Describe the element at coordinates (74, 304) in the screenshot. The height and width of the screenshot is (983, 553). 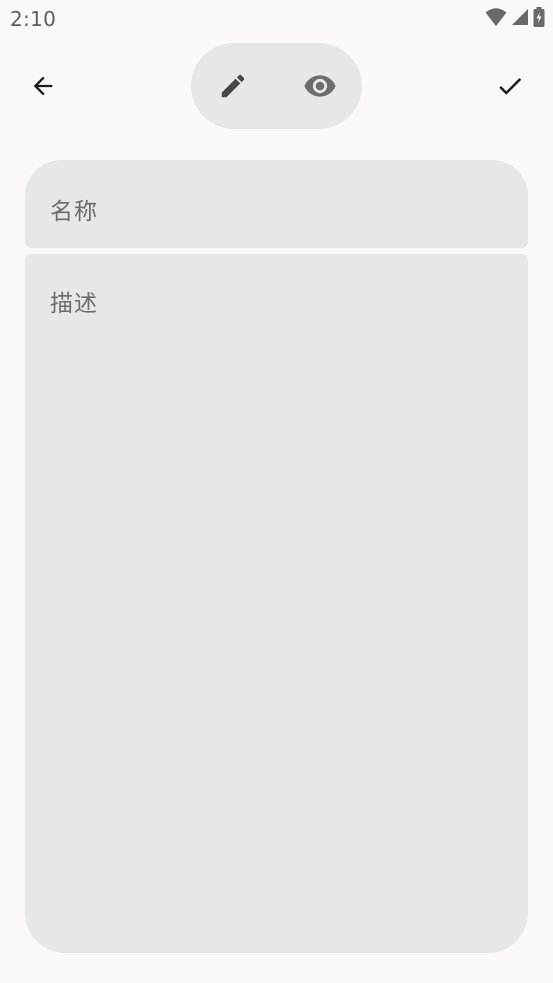
I see `description-placeholder: 描述` at that location.